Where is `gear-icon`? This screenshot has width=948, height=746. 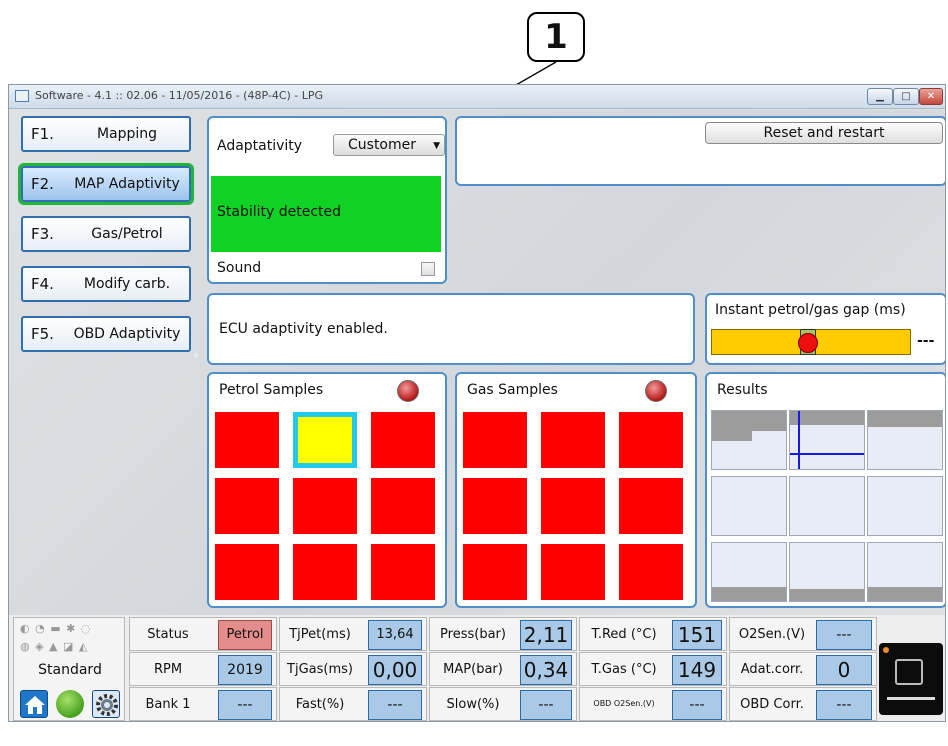 gear-icon is located at coordinates (106, 704).